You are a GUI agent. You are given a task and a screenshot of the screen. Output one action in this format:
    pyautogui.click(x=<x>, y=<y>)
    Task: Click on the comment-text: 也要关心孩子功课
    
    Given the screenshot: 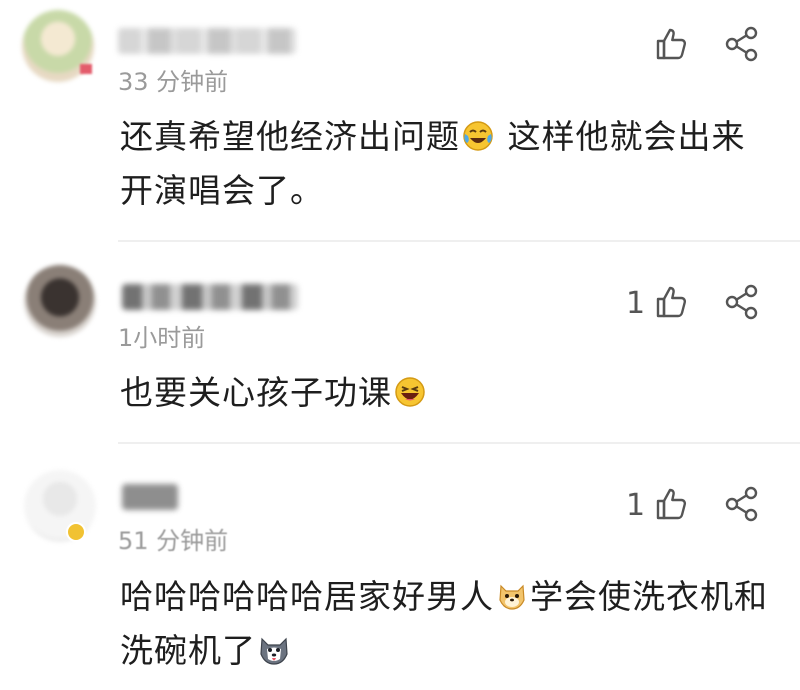 What is the action you would take?
    pyautogui.click(x=445, y=393)
    